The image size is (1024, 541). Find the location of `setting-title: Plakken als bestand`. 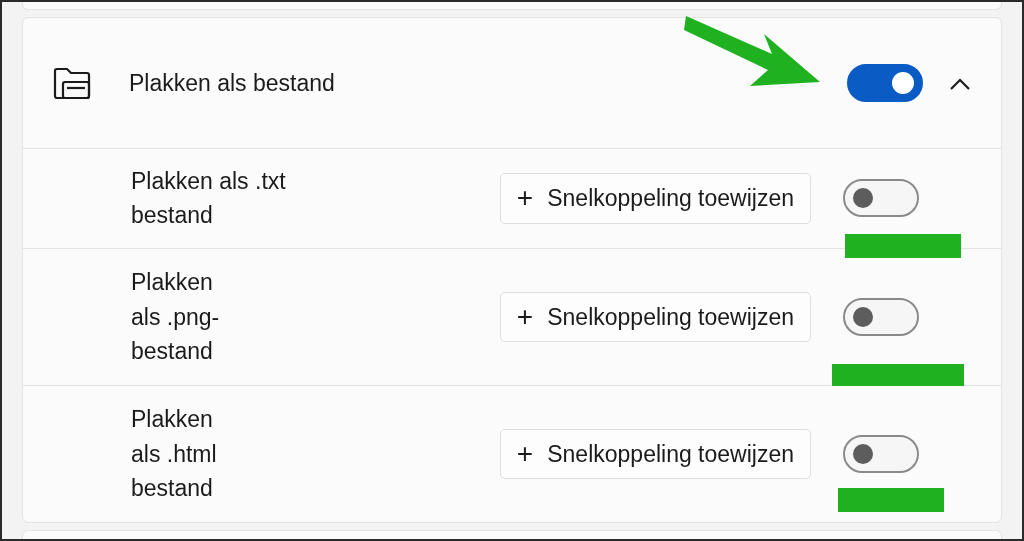

setting-title: Plakken als bestand is located at coordinates (232, 83).